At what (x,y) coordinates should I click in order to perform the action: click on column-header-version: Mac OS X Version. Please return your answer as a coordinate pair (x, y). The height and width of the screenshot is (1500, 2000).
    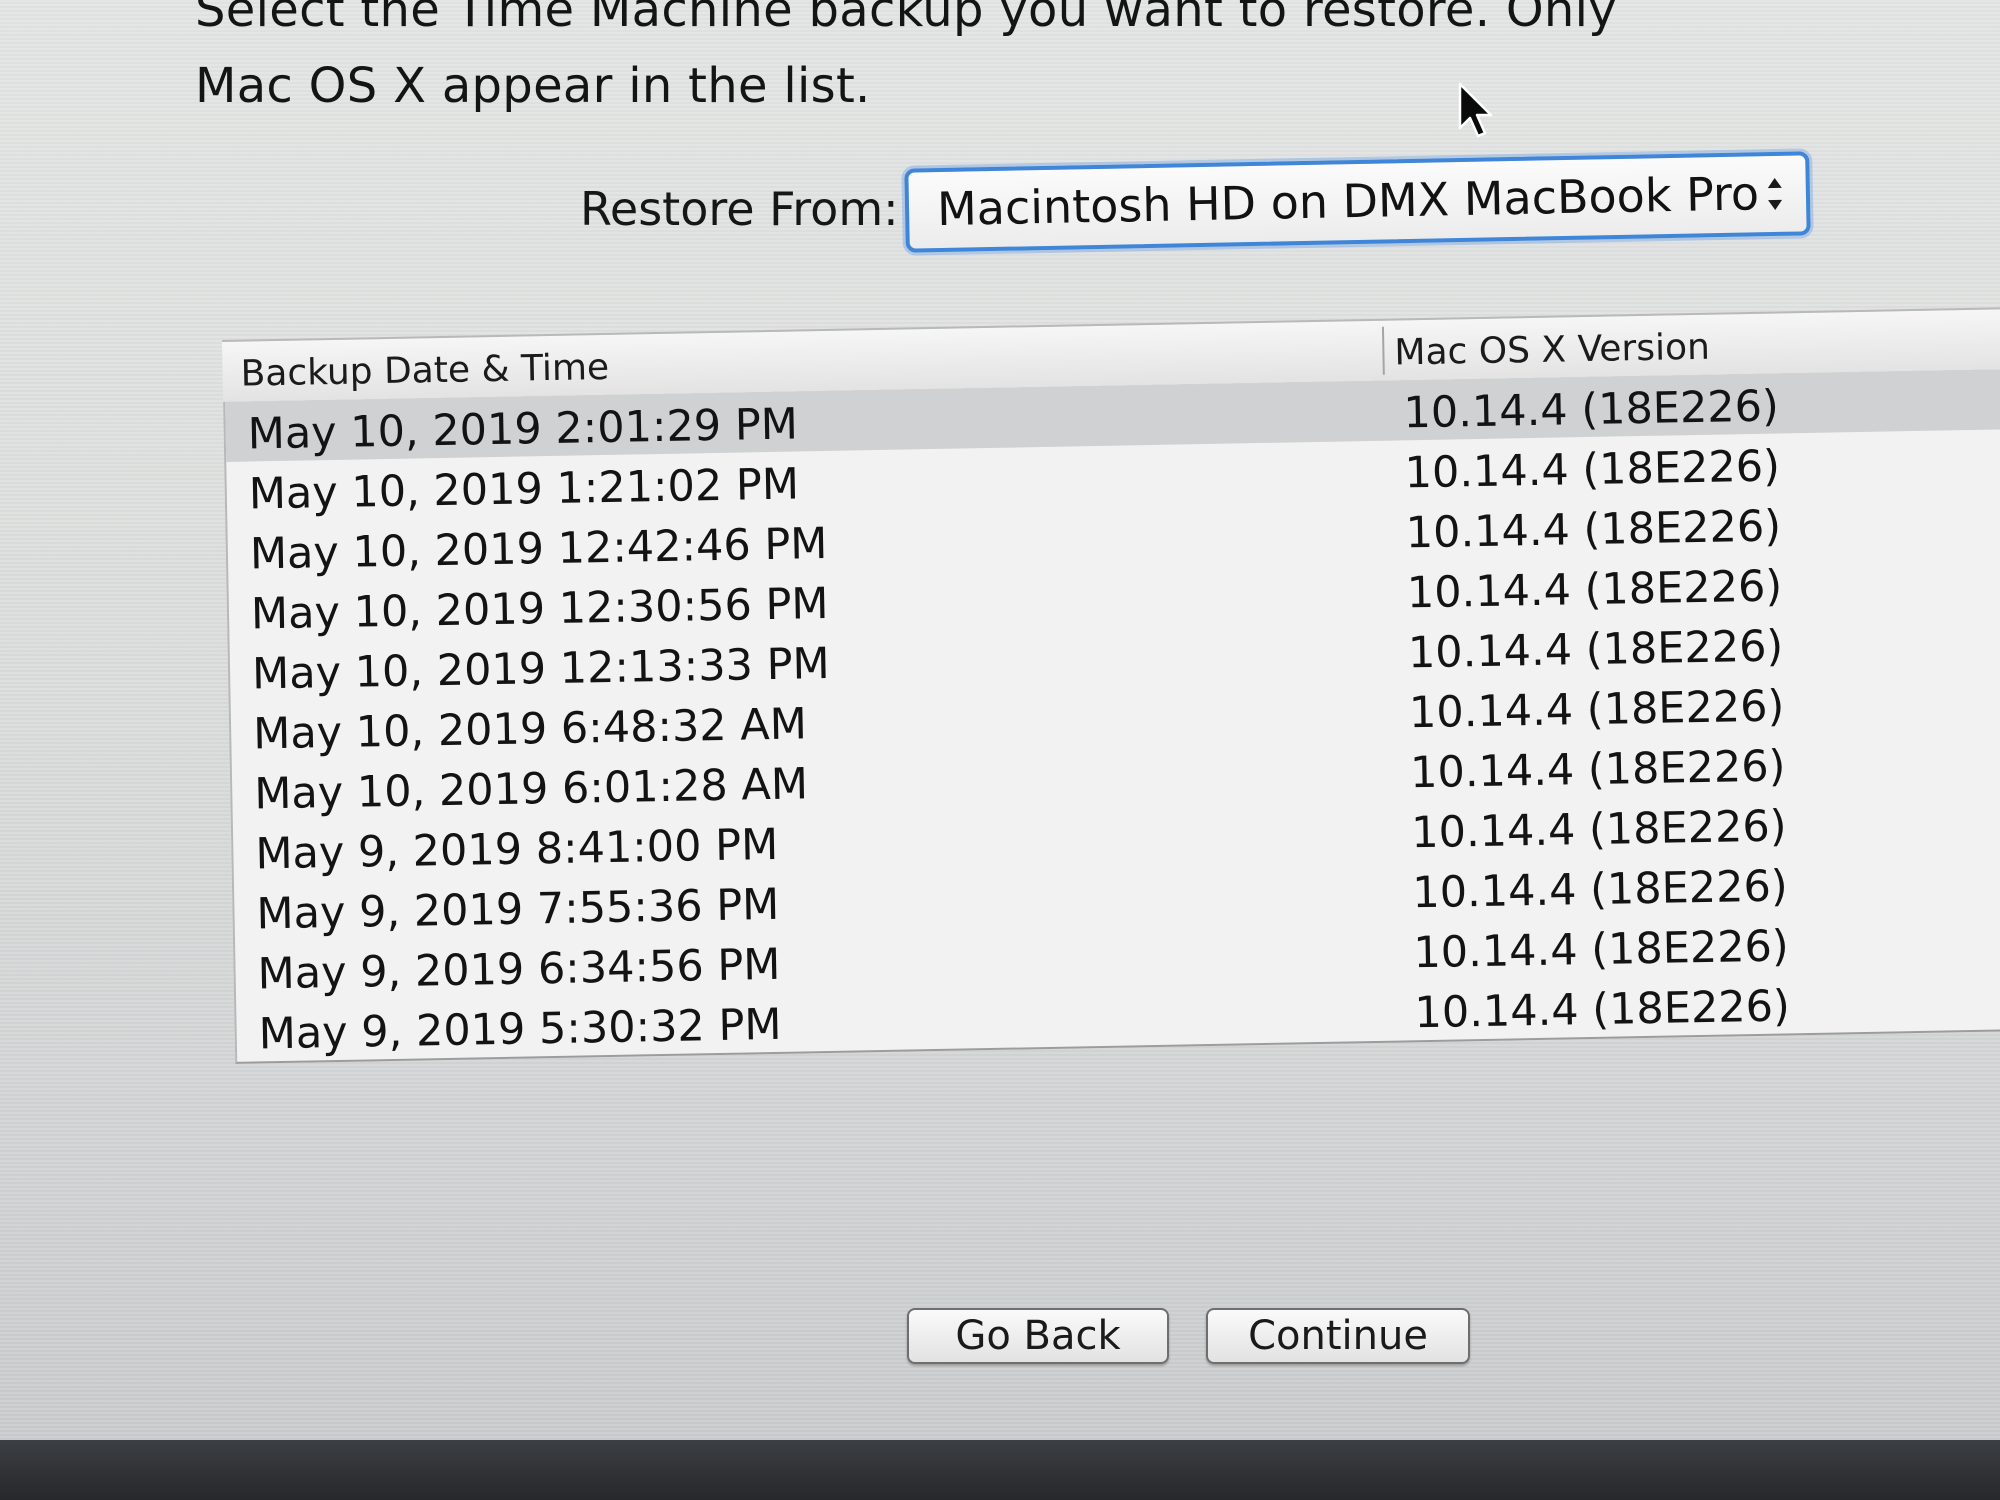
    Looking at the image, I should click on (1552, 350).